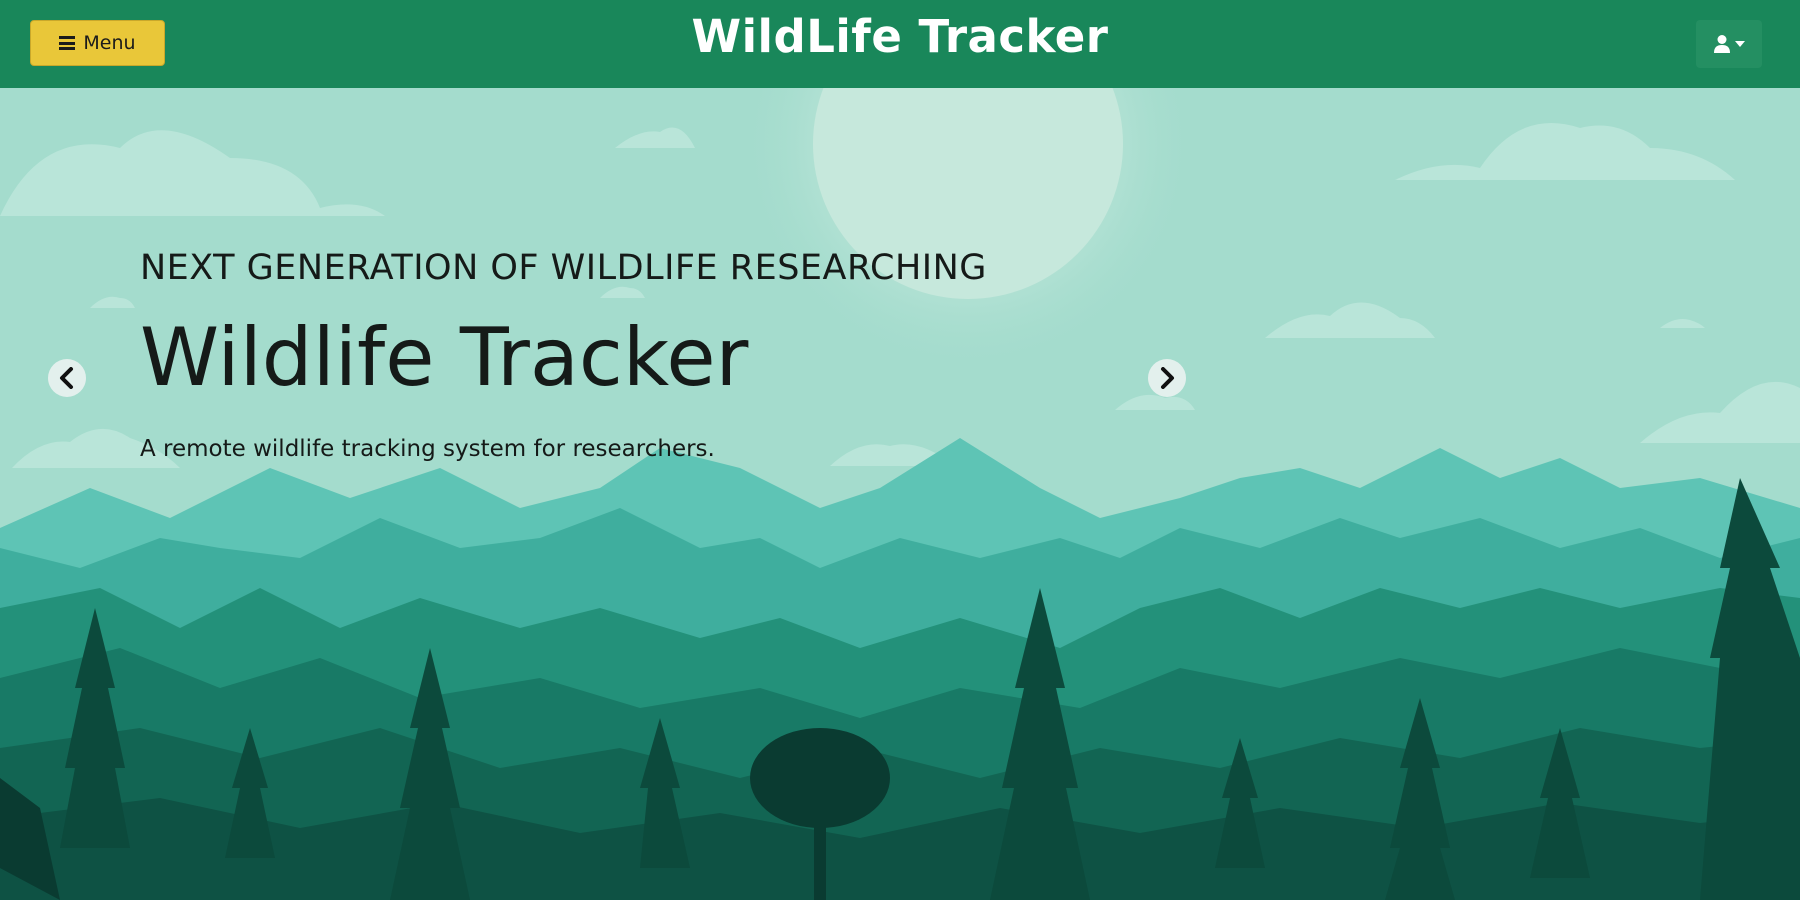 Image resolution: width=1800 pixels, height=900 pixels. I want to click on chevron-right-icon, so click(1167, 378).